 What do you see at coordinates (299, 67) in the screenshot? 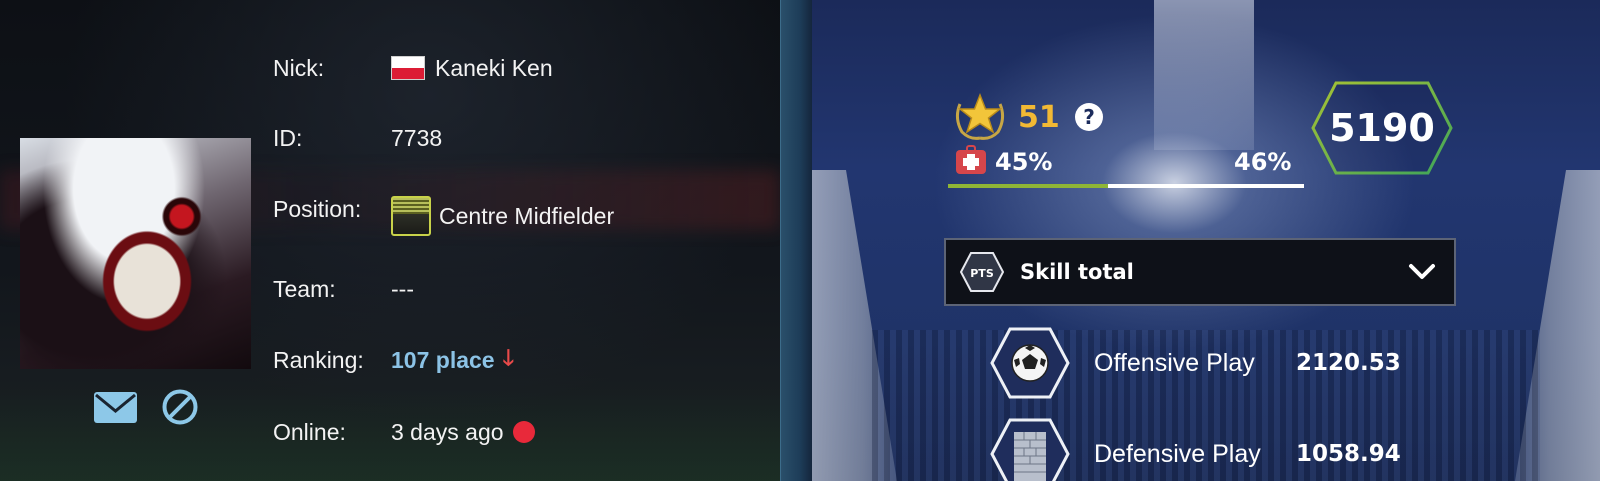
I see `nick-label: Nick:` at bounding box center [299, 67].